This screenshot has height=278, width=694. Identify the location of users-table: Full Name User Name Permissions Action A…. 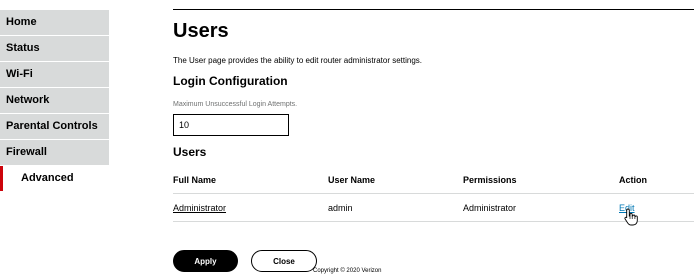
(433, 198).